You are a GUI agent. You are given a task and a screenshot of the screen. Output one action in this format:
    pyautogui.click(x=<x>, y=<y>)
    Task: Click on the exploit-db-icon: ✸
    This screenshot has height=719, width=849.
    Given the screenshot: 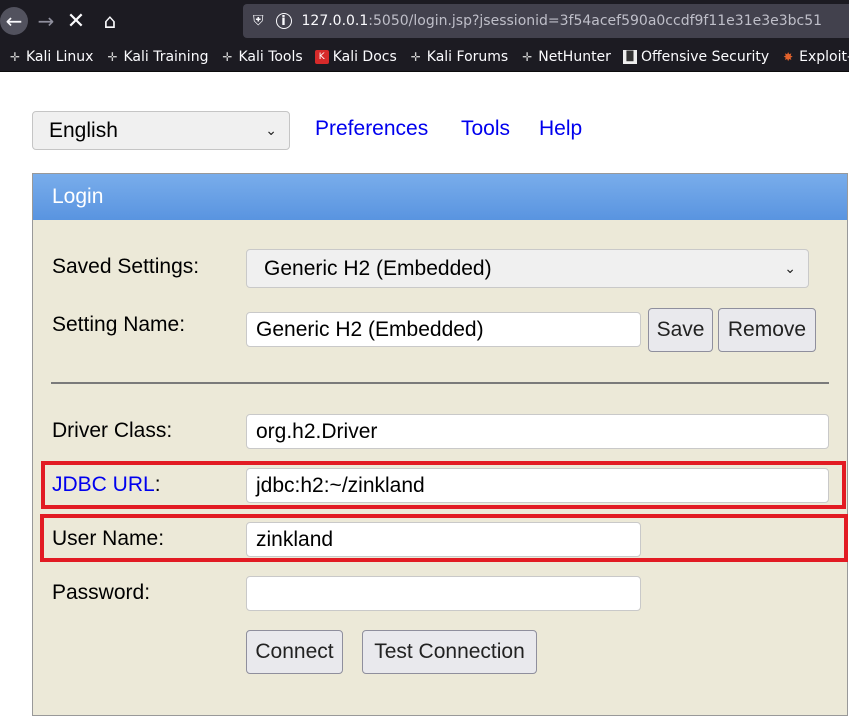 What is the action you would take?
    pyautogui.click(x=788, y=56)
    